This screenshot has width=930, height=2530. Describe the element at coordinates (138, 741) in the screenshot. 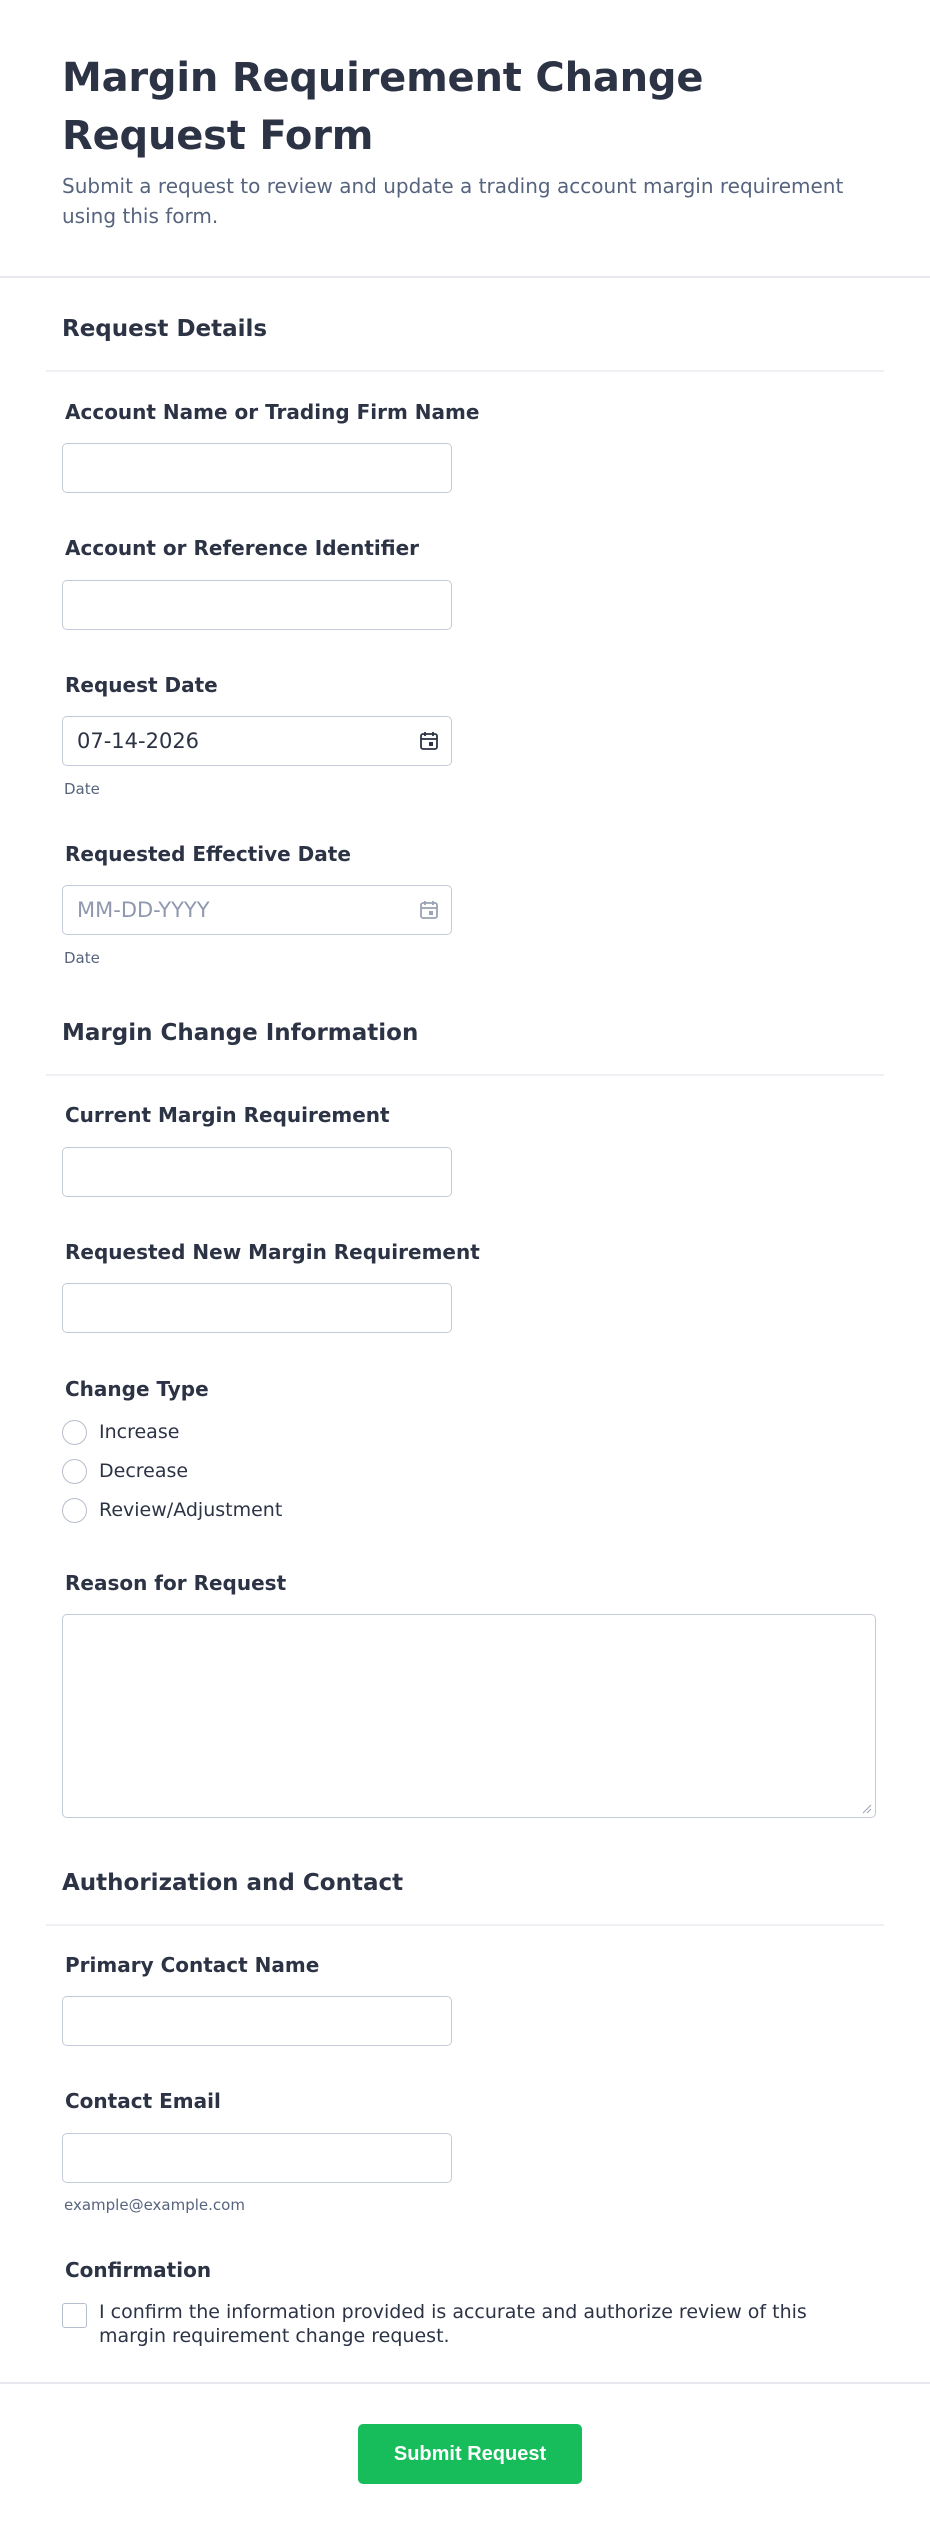

I see `request-date-value: 07-14-2026` at that location.